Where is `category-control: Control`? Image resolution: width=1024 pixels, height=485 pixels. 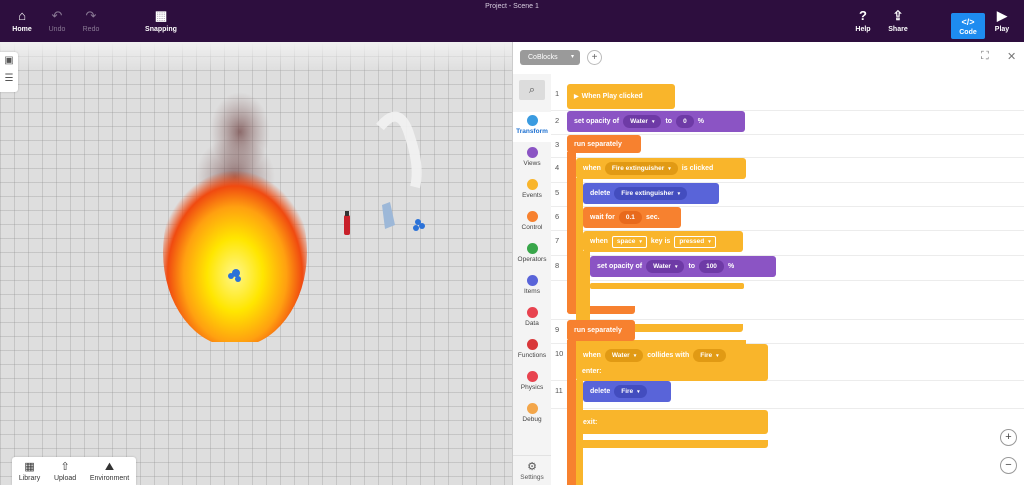 category-control: Control is located at coordinates (532, 223).